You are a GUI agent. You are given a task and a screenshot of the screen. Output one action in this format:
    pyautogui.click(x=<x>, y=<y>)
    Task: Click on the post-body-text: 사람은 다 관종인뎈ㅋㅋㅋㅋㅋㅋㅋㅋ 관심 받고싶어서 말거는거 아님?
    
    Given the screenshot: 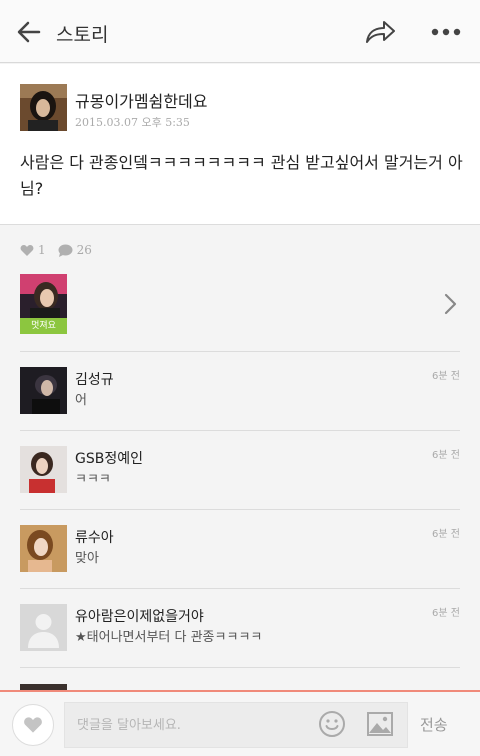 What is the action you would take?
    pyautogui.click(x=241, y=175)
    